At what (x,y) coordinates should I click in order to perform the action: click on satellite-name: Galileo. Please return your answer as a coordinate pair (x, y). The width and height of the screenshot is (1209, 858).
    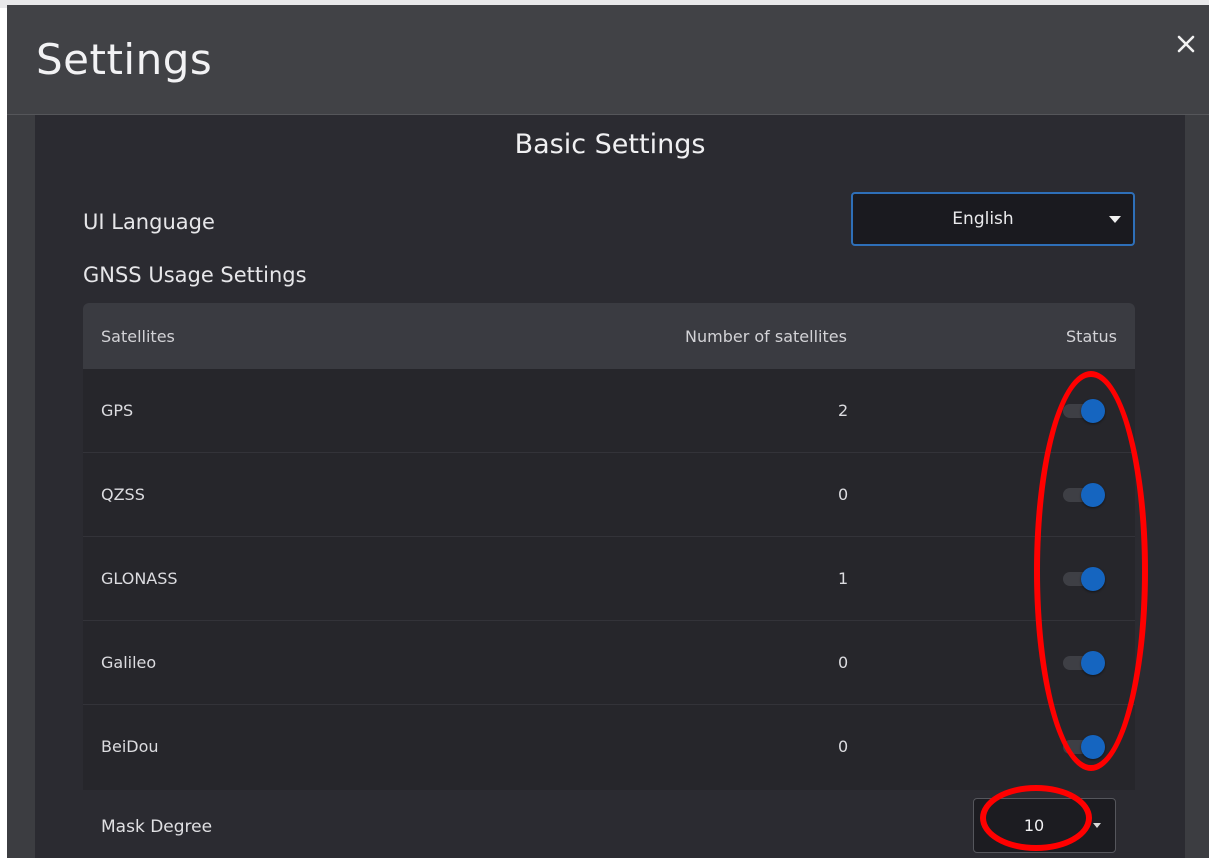
    Looking at the image, I should click on (129, 662).